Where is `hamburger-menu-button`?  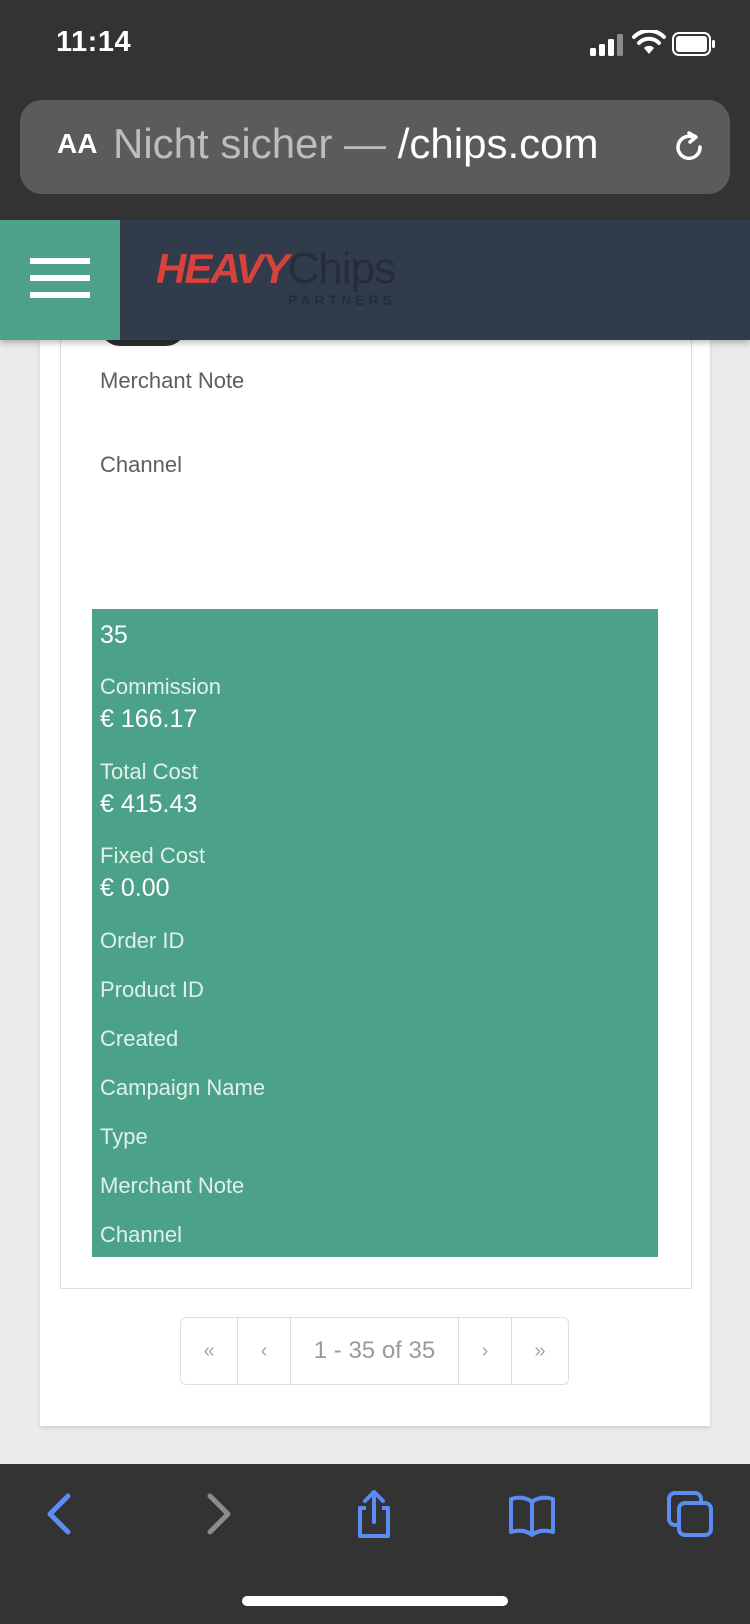 hamburger-menu-button is located at coordinates (60, 280).